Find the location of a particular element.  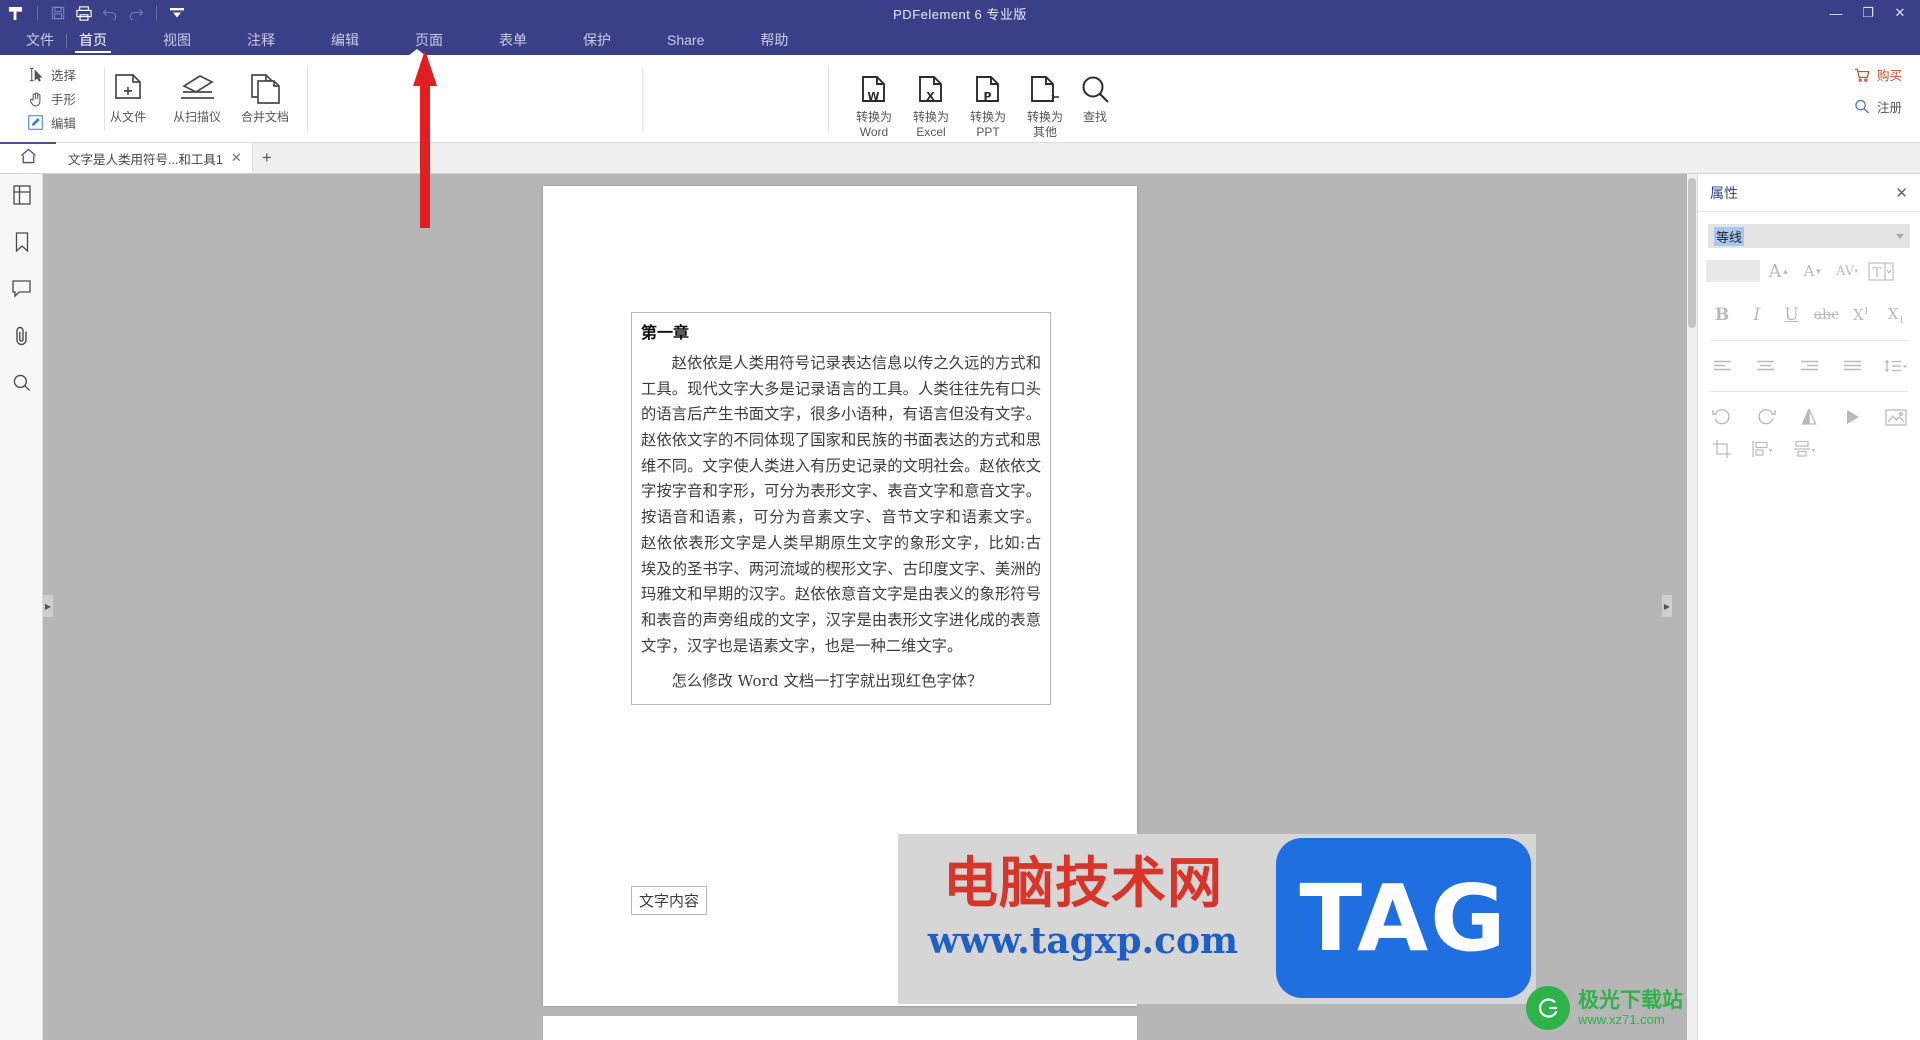

editable-textbox-secondary: 文字内容 is located at coordinates (669, 900).